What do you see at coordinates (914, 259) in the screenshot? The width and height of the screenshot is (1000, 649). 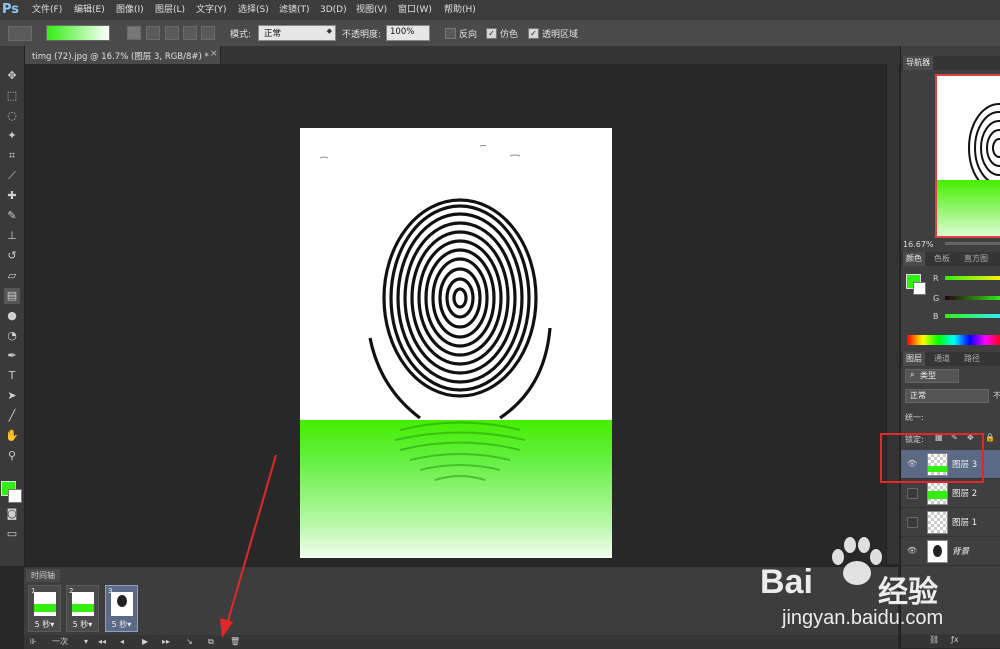 I see `tab-color: 颜色` at bounding box center [914, 259].